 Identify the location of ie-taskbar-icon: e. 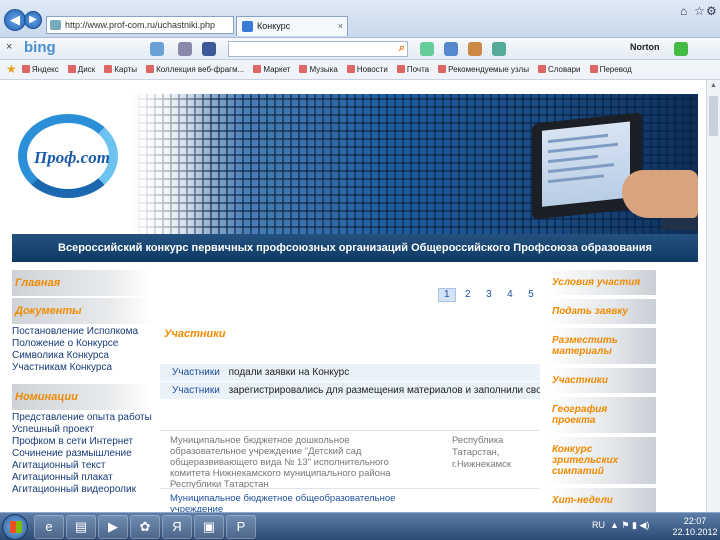
(49, 527).